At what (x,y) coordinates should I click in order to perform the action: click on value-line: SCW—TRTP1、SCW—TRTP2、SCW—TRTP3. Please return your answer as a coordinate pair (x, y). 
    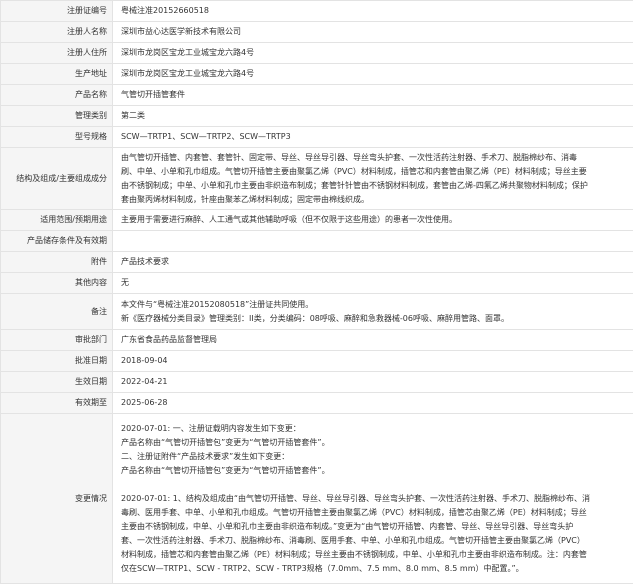
    Looking at the image, I should click on (206, 136).